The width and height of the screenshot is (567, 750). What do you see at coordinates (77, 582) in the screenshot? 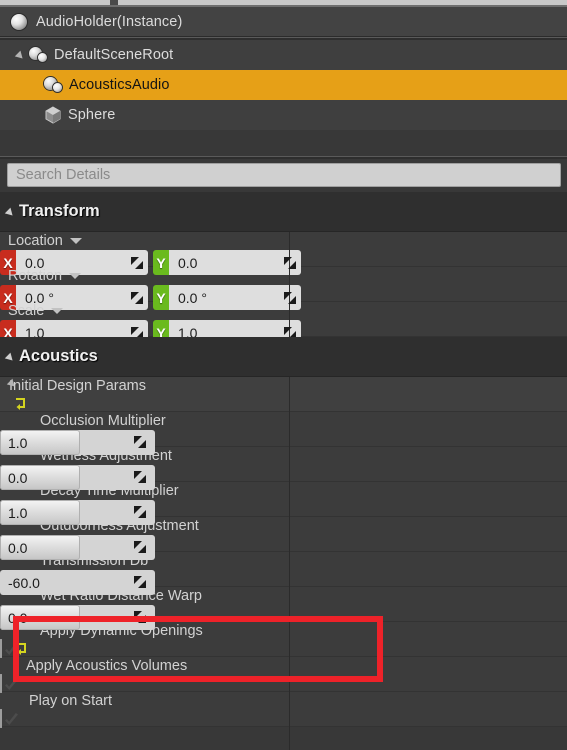
I see `slider-numeric-field: -60.0` at bounding box center [77, 582].